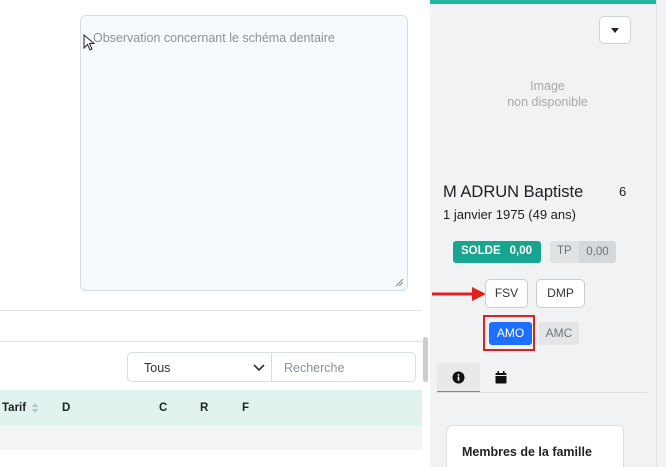  What do you see at coordinates (559, 333) in the screenshot?
I see `amc-button: AMC` at bounding box center [559, 333].